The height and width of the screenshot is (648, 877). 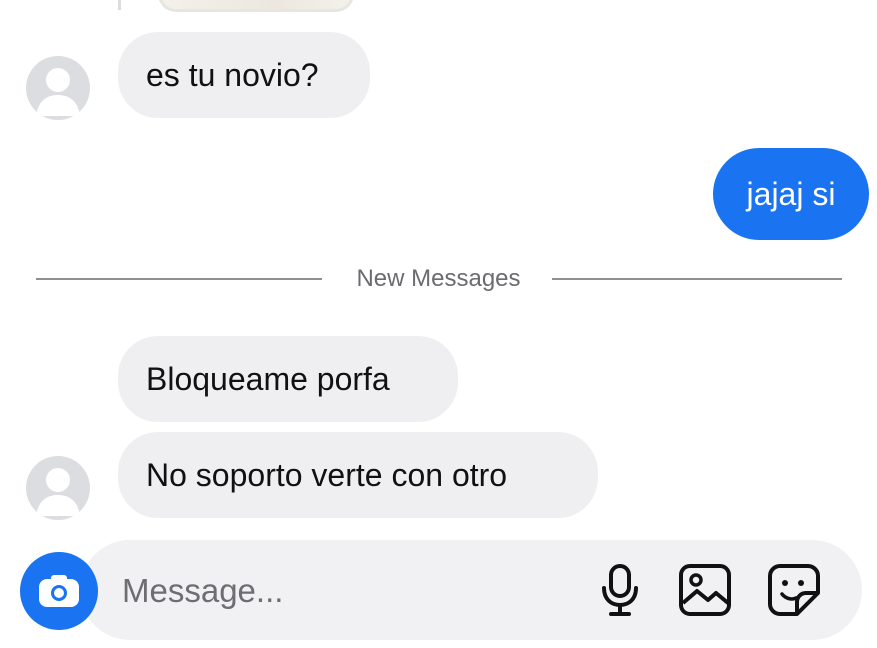 I want to click on divider-line-left, so click(x=179, y=279).